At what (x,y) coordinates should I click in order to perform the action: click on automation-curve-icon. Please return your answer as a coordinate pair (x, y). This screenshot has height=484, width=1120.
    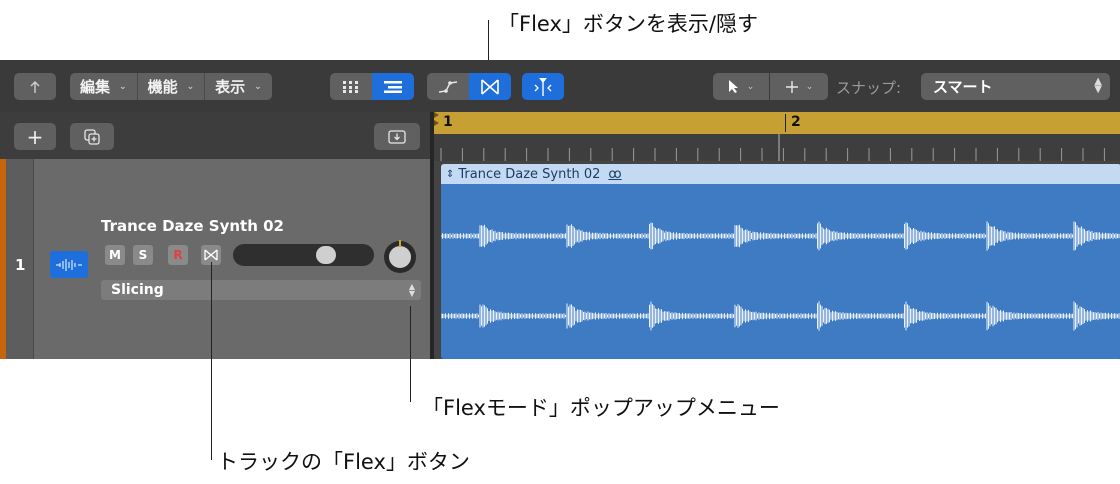
    Looking at the image, I should click on (448, 86).